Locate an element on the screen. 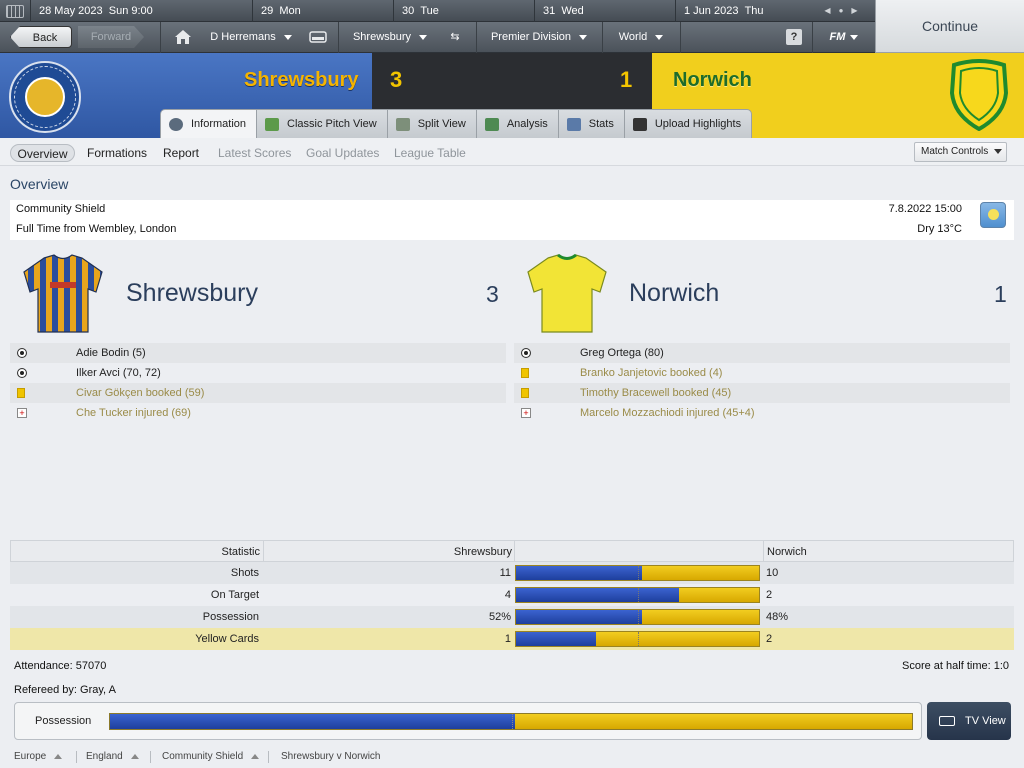 This screenshot has width=1024, height=768. possession-panel: Possession is located at coordinates (468, 721).